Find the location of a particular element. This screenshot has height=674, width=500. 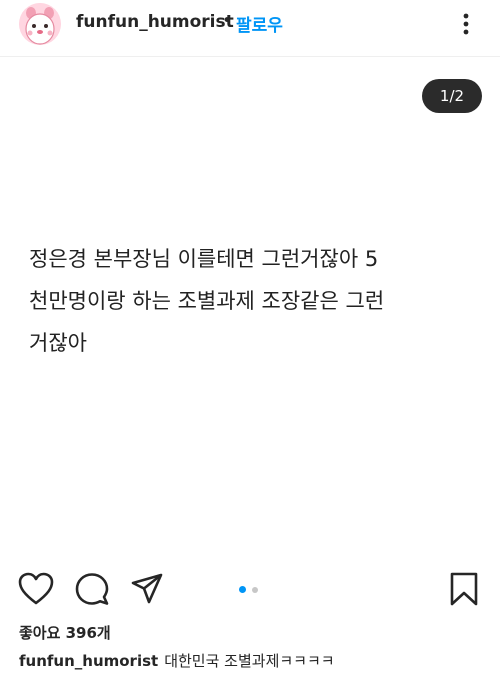

carousel-dot-active is located at coordinates (242, 589).